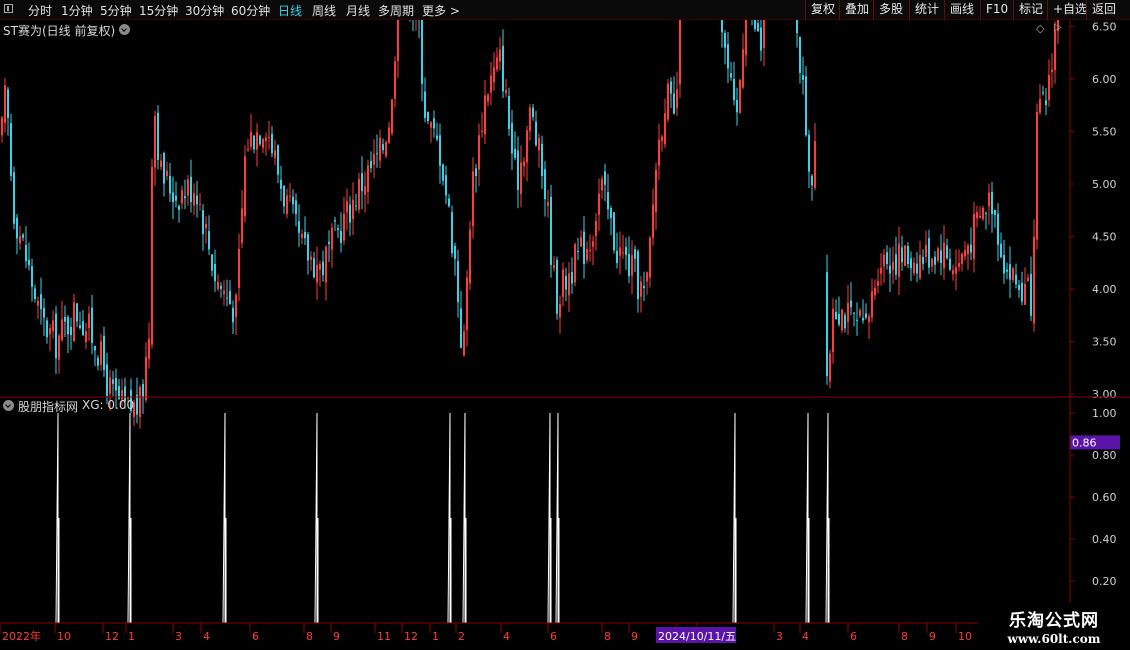  What do you see at coordinates (324, 10) in the screenshot?
I see `tab-weekly: 周线` at bounding box center [324, 10].